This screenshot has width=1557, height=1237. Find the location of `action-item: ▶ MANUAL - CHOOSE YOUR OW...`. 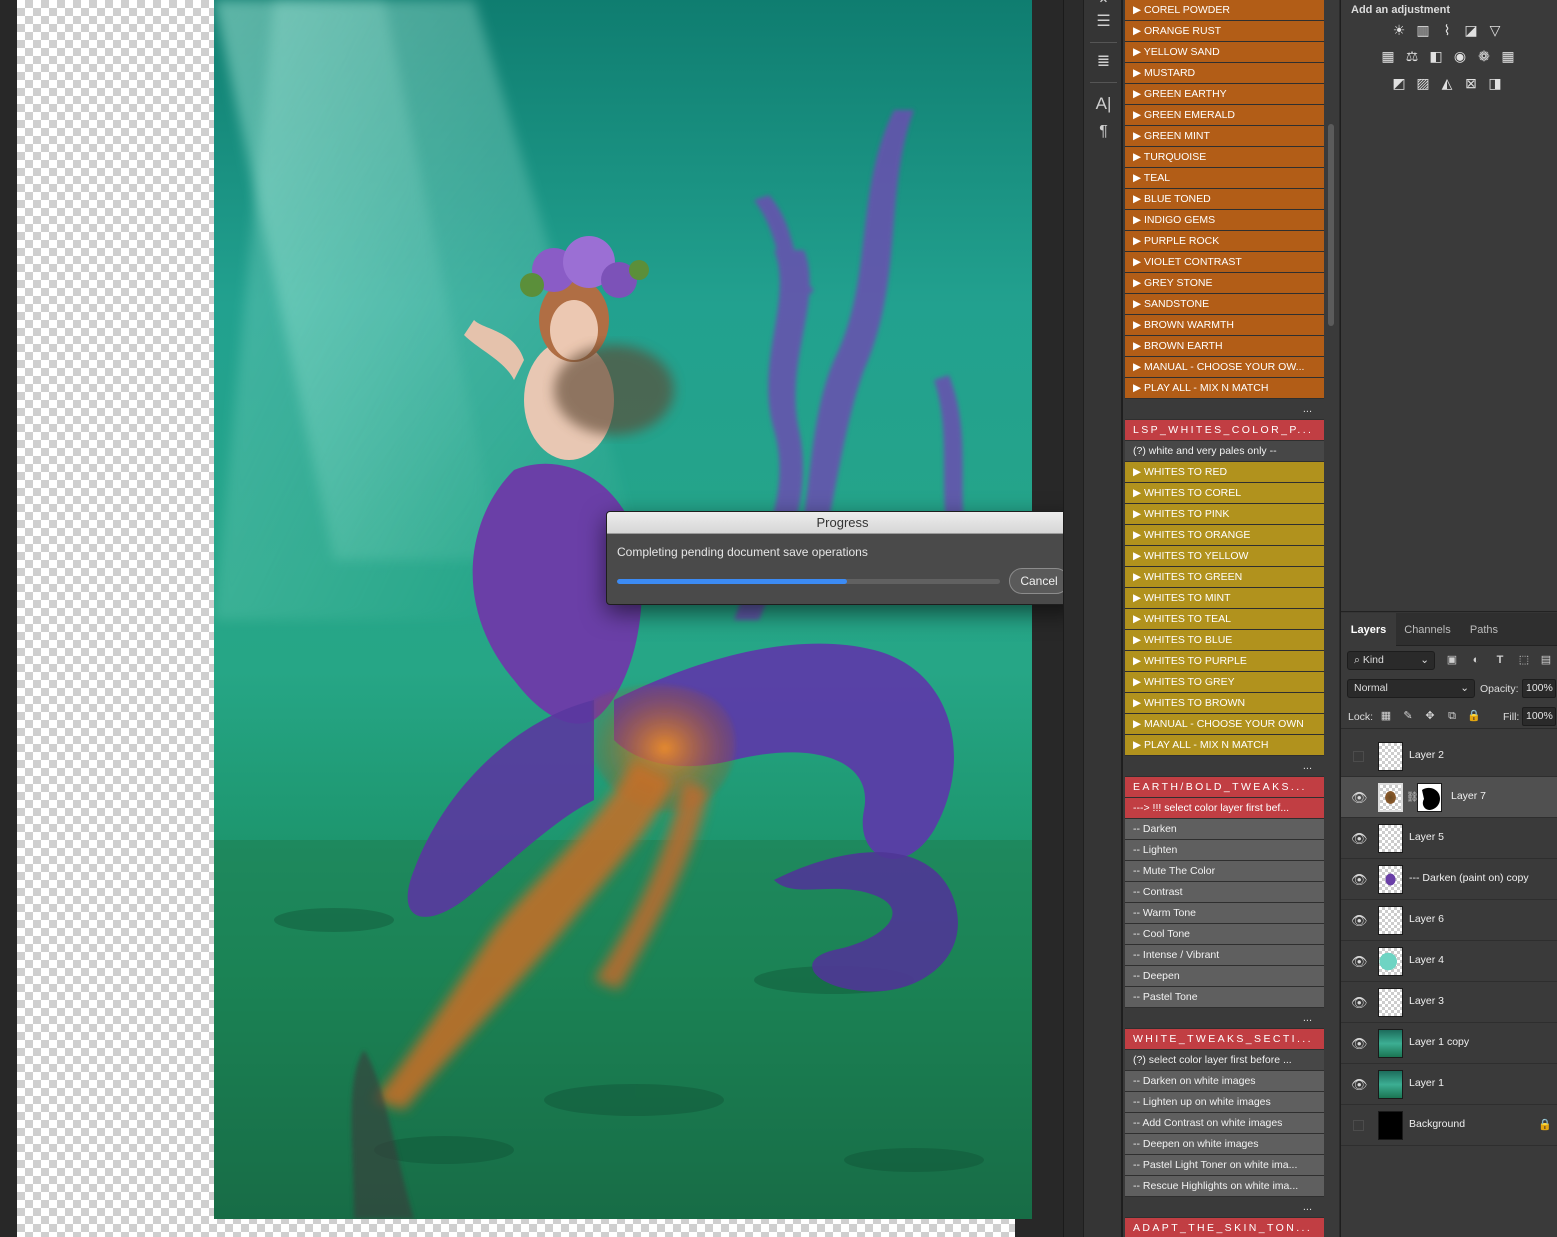

action-item: ▶ MANUAL - CHOOSE YOUR OW... is located at coordinates (1224, 367).